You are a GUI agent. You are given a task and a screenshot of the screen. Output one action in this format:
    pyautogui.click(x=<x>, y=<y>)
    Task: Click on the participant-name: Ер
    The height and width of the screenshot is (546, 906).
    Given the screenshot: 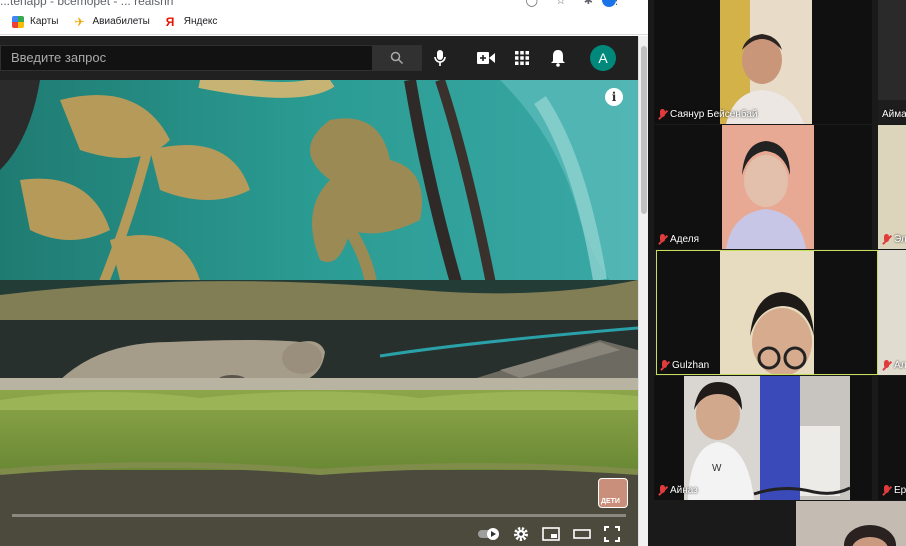 What is the action you would take?
    pyautogui.click(x=900, y=490)
    